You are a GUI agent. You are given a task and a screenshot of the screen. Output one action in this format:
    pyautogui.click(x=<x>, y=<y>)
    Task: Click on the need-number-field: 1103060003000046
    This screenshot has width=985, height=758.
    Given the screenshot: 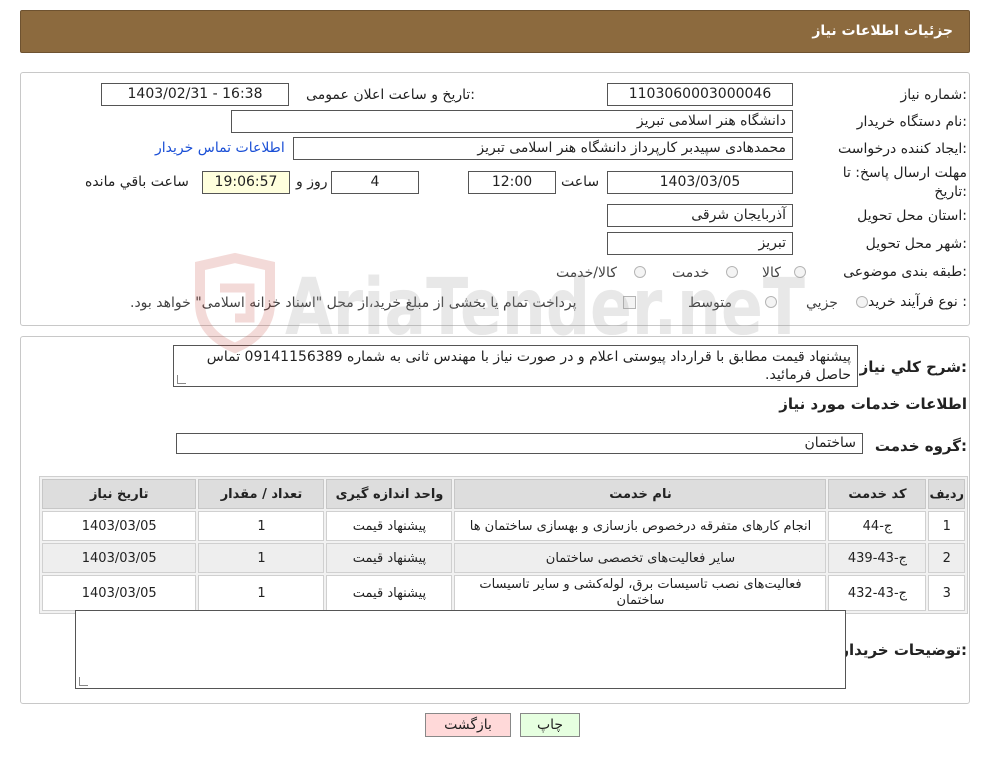 What is the action you would take?
    pyautogui.click(x=700, y=94)
    